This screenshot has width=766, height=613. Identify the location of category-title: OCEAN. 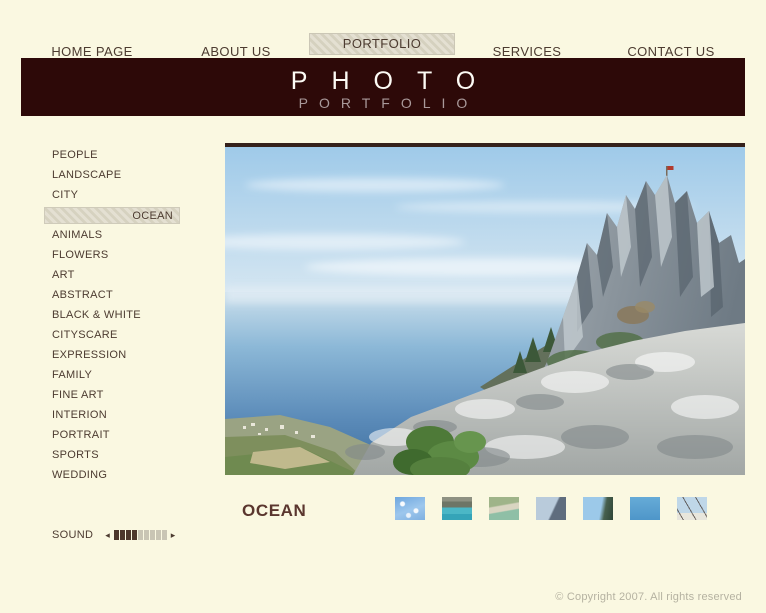
(274, 510).